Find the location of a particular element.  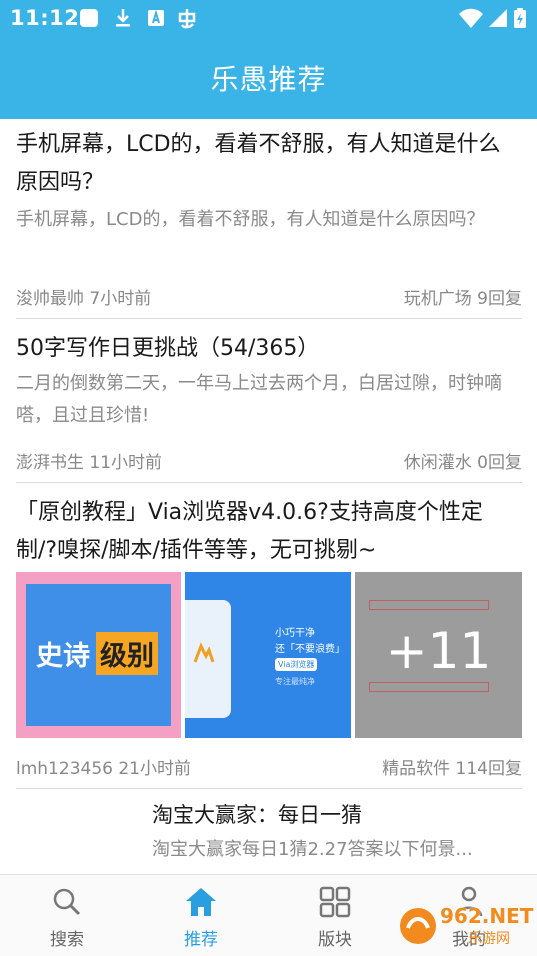

nav-label-recommend: 推荐 is located at coordinates (201, 940).